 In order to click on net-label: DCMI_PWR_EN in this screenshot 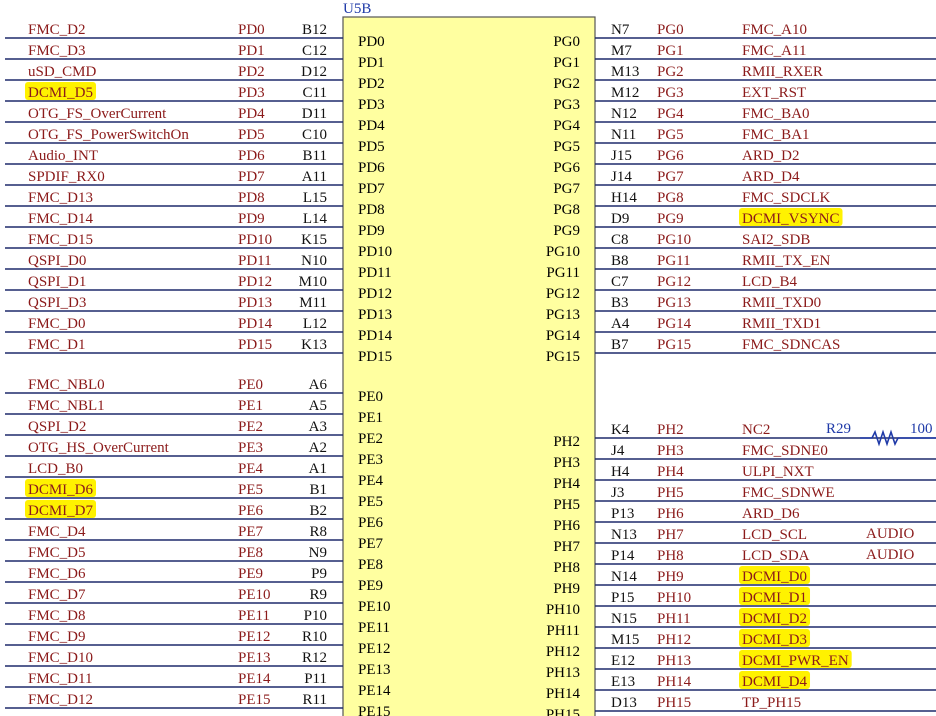, I will do `click(795, 661)`.